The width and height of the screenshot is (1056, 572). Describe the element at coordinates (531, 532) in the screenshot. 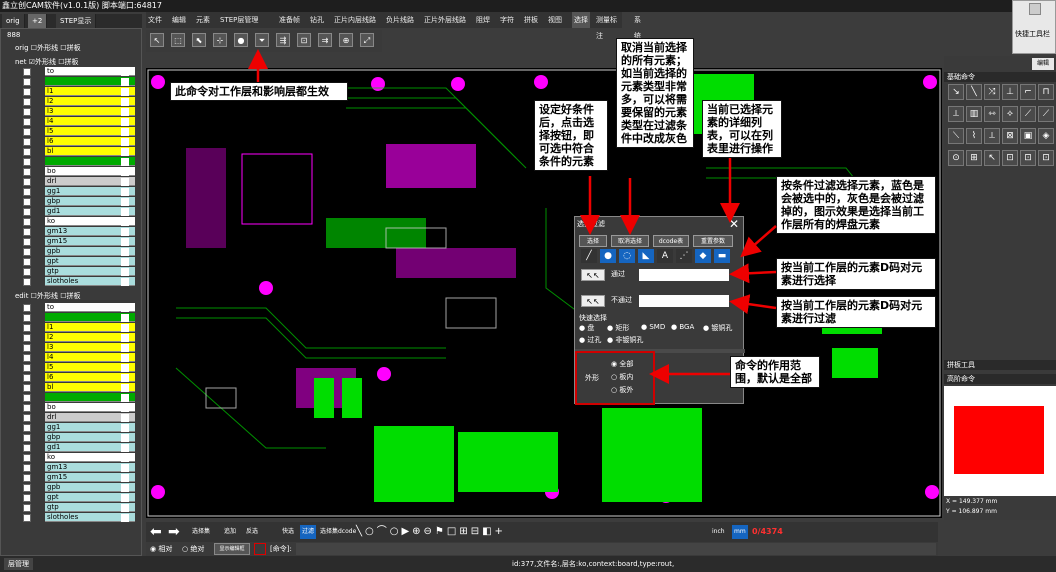

I see `bottom-tool-icons: ╲○⌒○▶⊕⊖⚑□⊞⊟◧+` at that location.